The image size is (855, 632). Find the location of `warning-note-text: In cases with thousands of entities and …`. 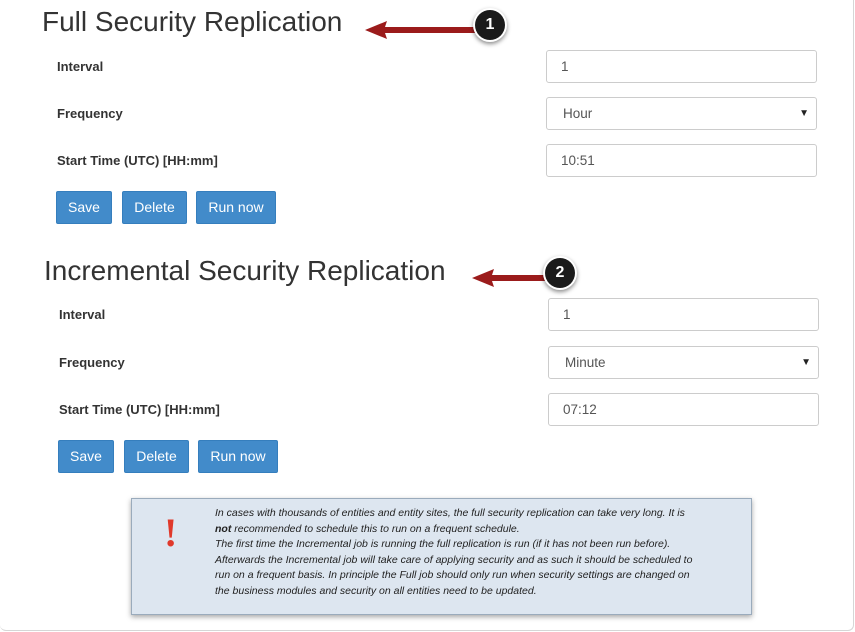

warning-note-text: In cases with thousands of entities and … is located at coordinates (480, 553).